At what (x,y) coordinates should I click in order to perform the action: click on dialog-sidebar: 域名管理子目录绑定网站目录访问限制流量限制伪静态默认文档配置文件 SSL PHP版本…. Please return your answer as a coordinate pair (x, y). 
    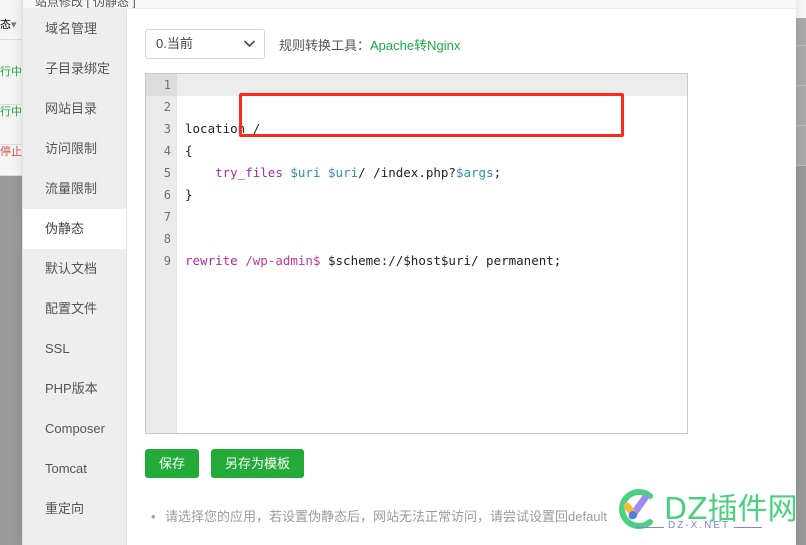
    Looking at the image, I should click on (75, 277).